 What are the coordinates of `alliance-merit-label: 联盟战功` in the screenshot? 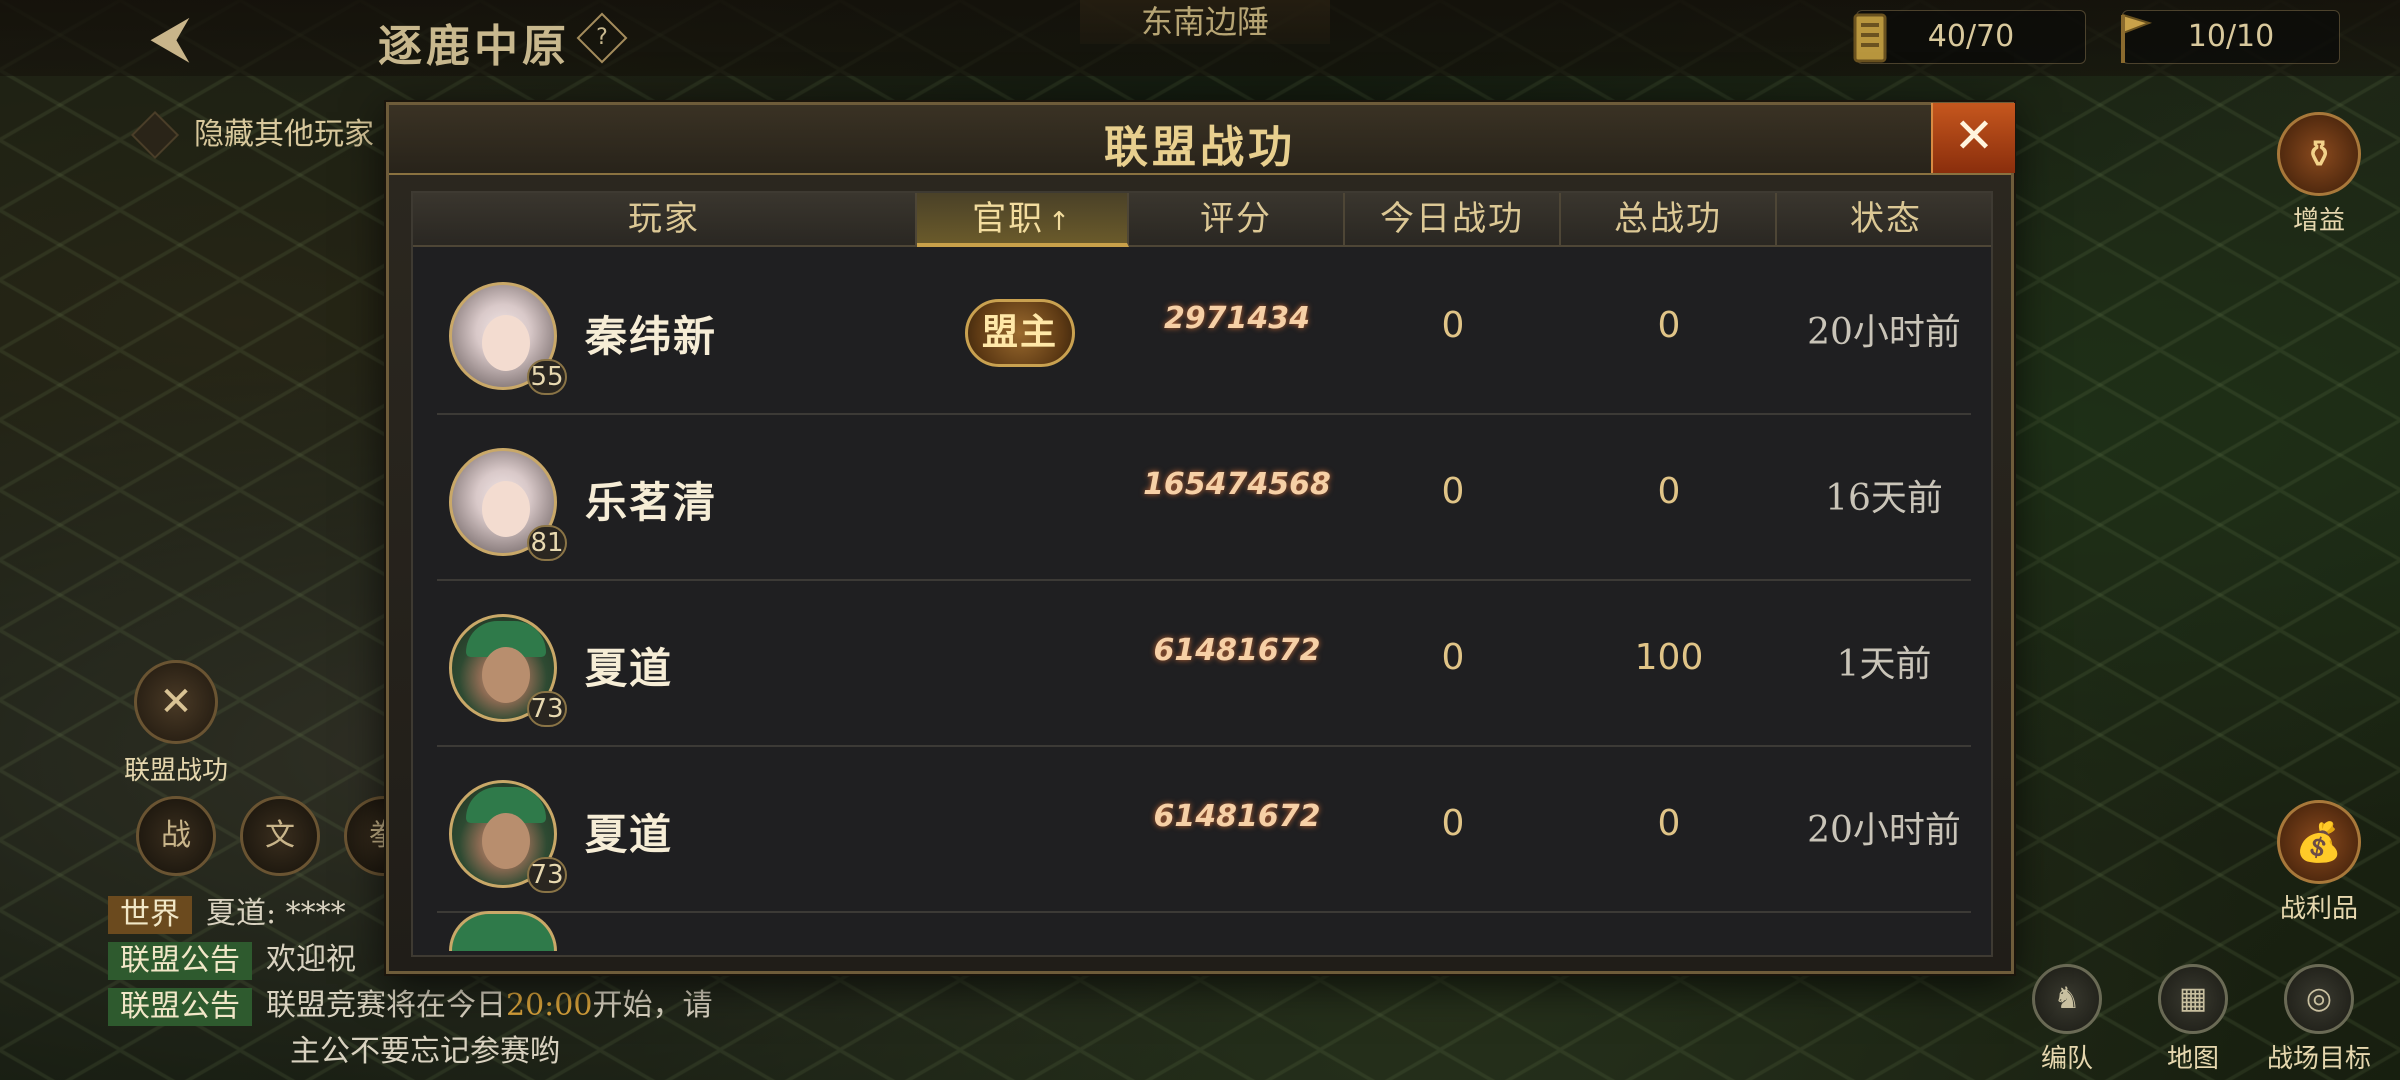 It's located at (175, 771).